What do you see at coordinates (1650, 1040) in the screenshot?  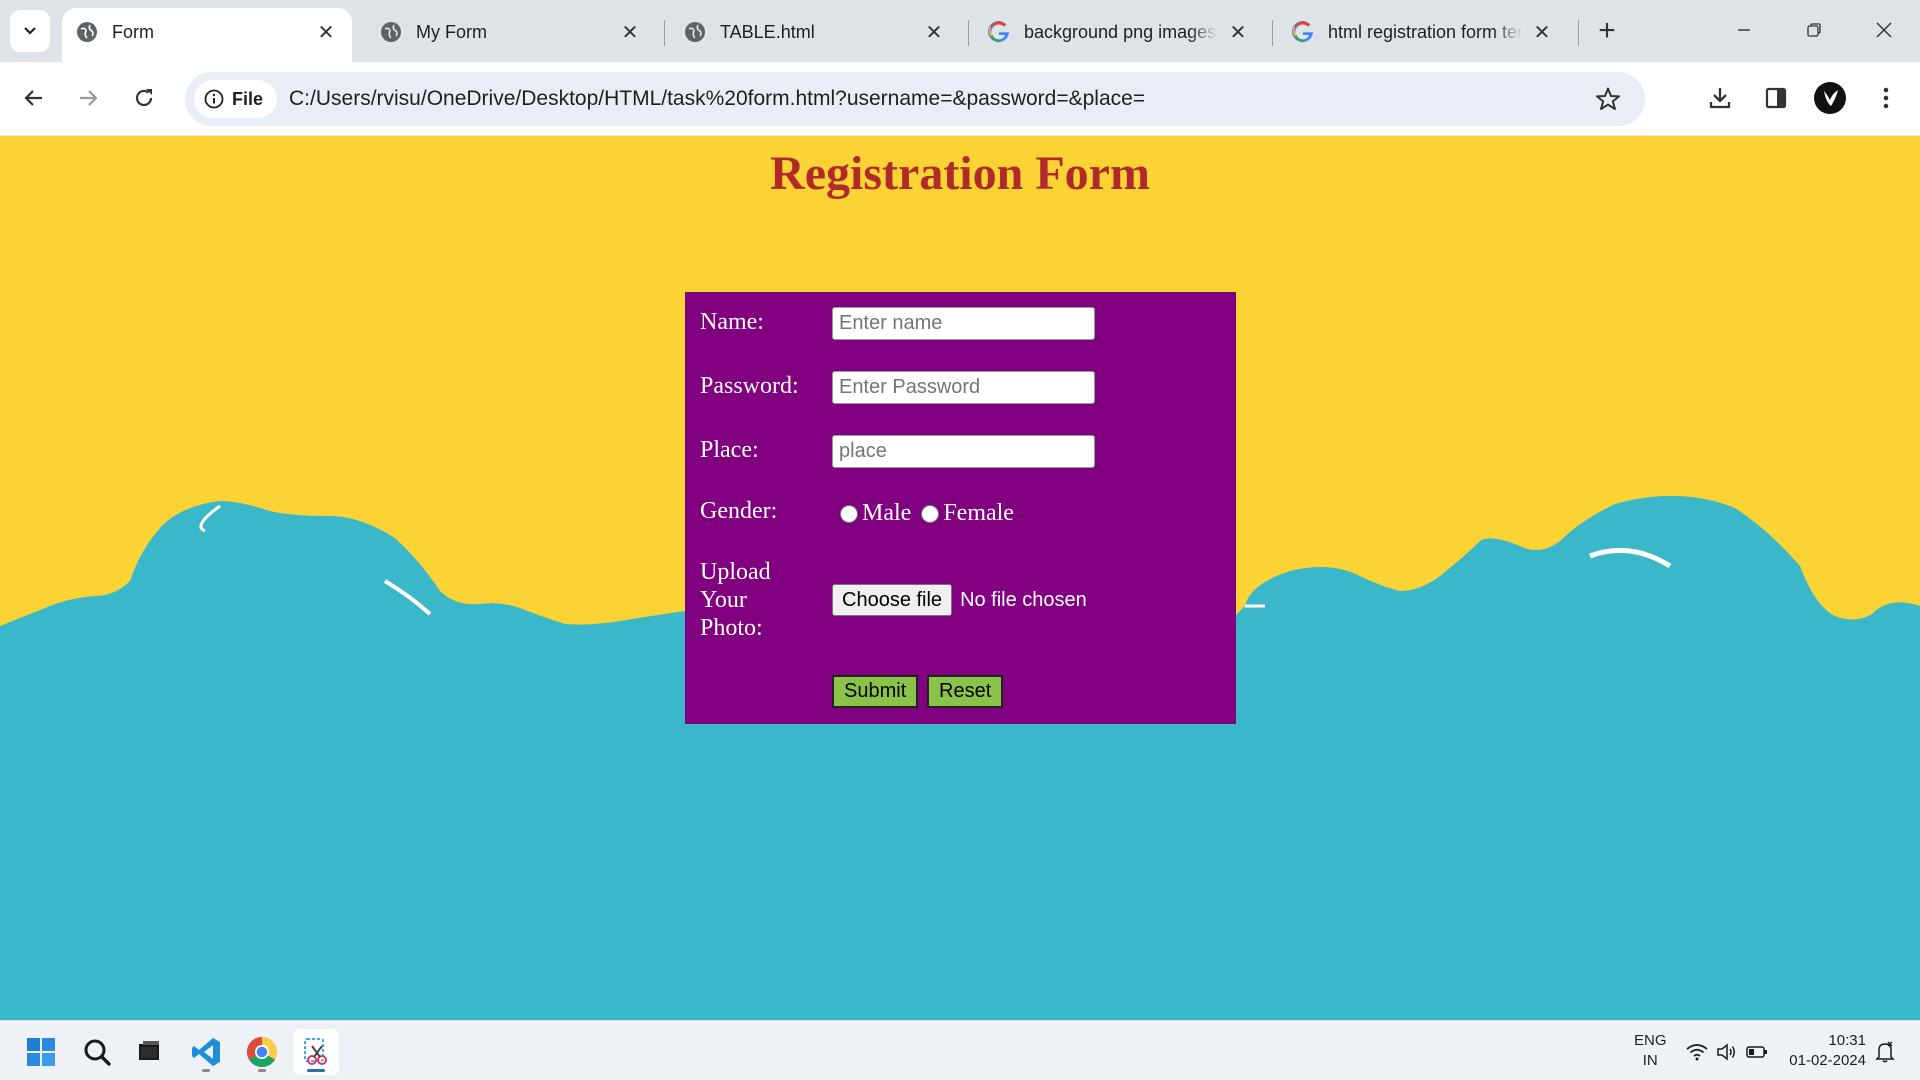 I see `language-code: ENG` at bounding box center [1650, 1040].